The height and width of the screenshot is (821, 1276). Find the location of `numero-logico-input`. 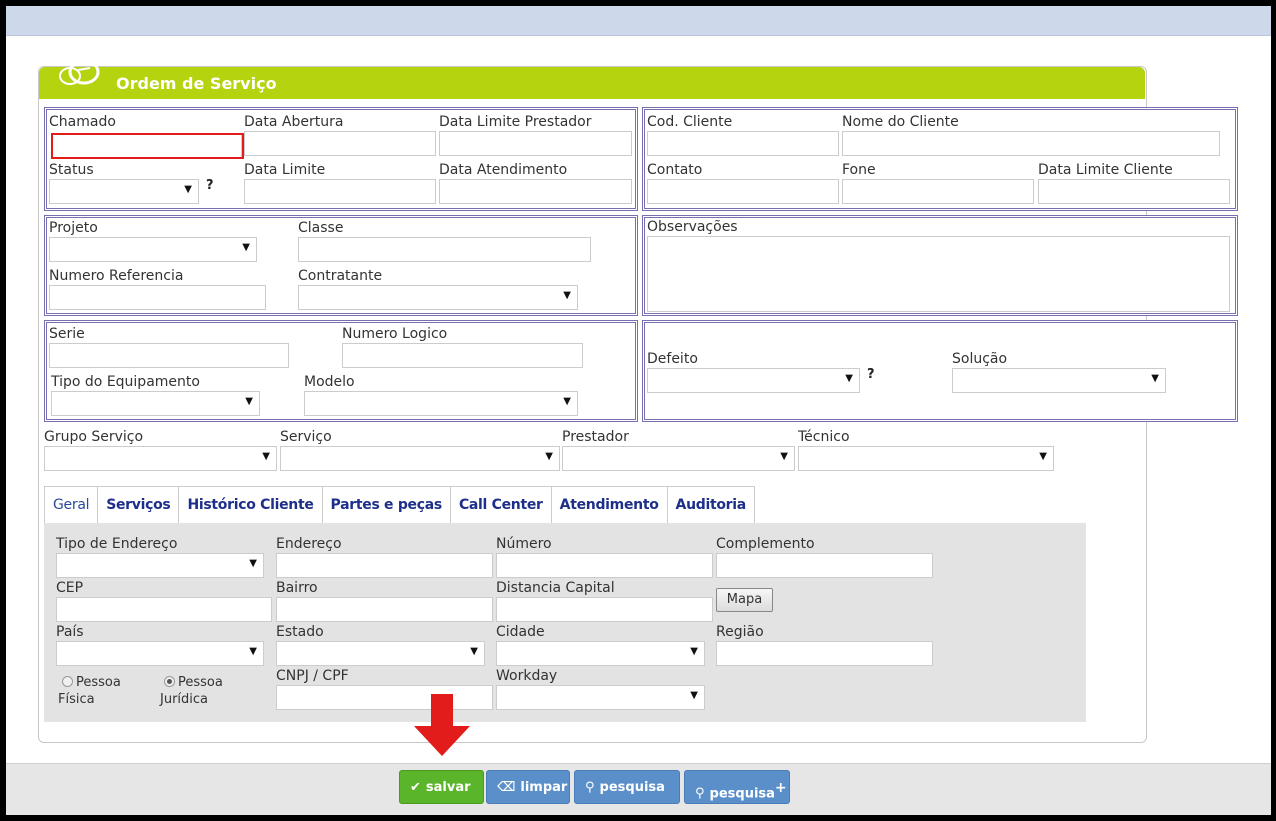

numero-logico-input is located at coordinates (462, 355).